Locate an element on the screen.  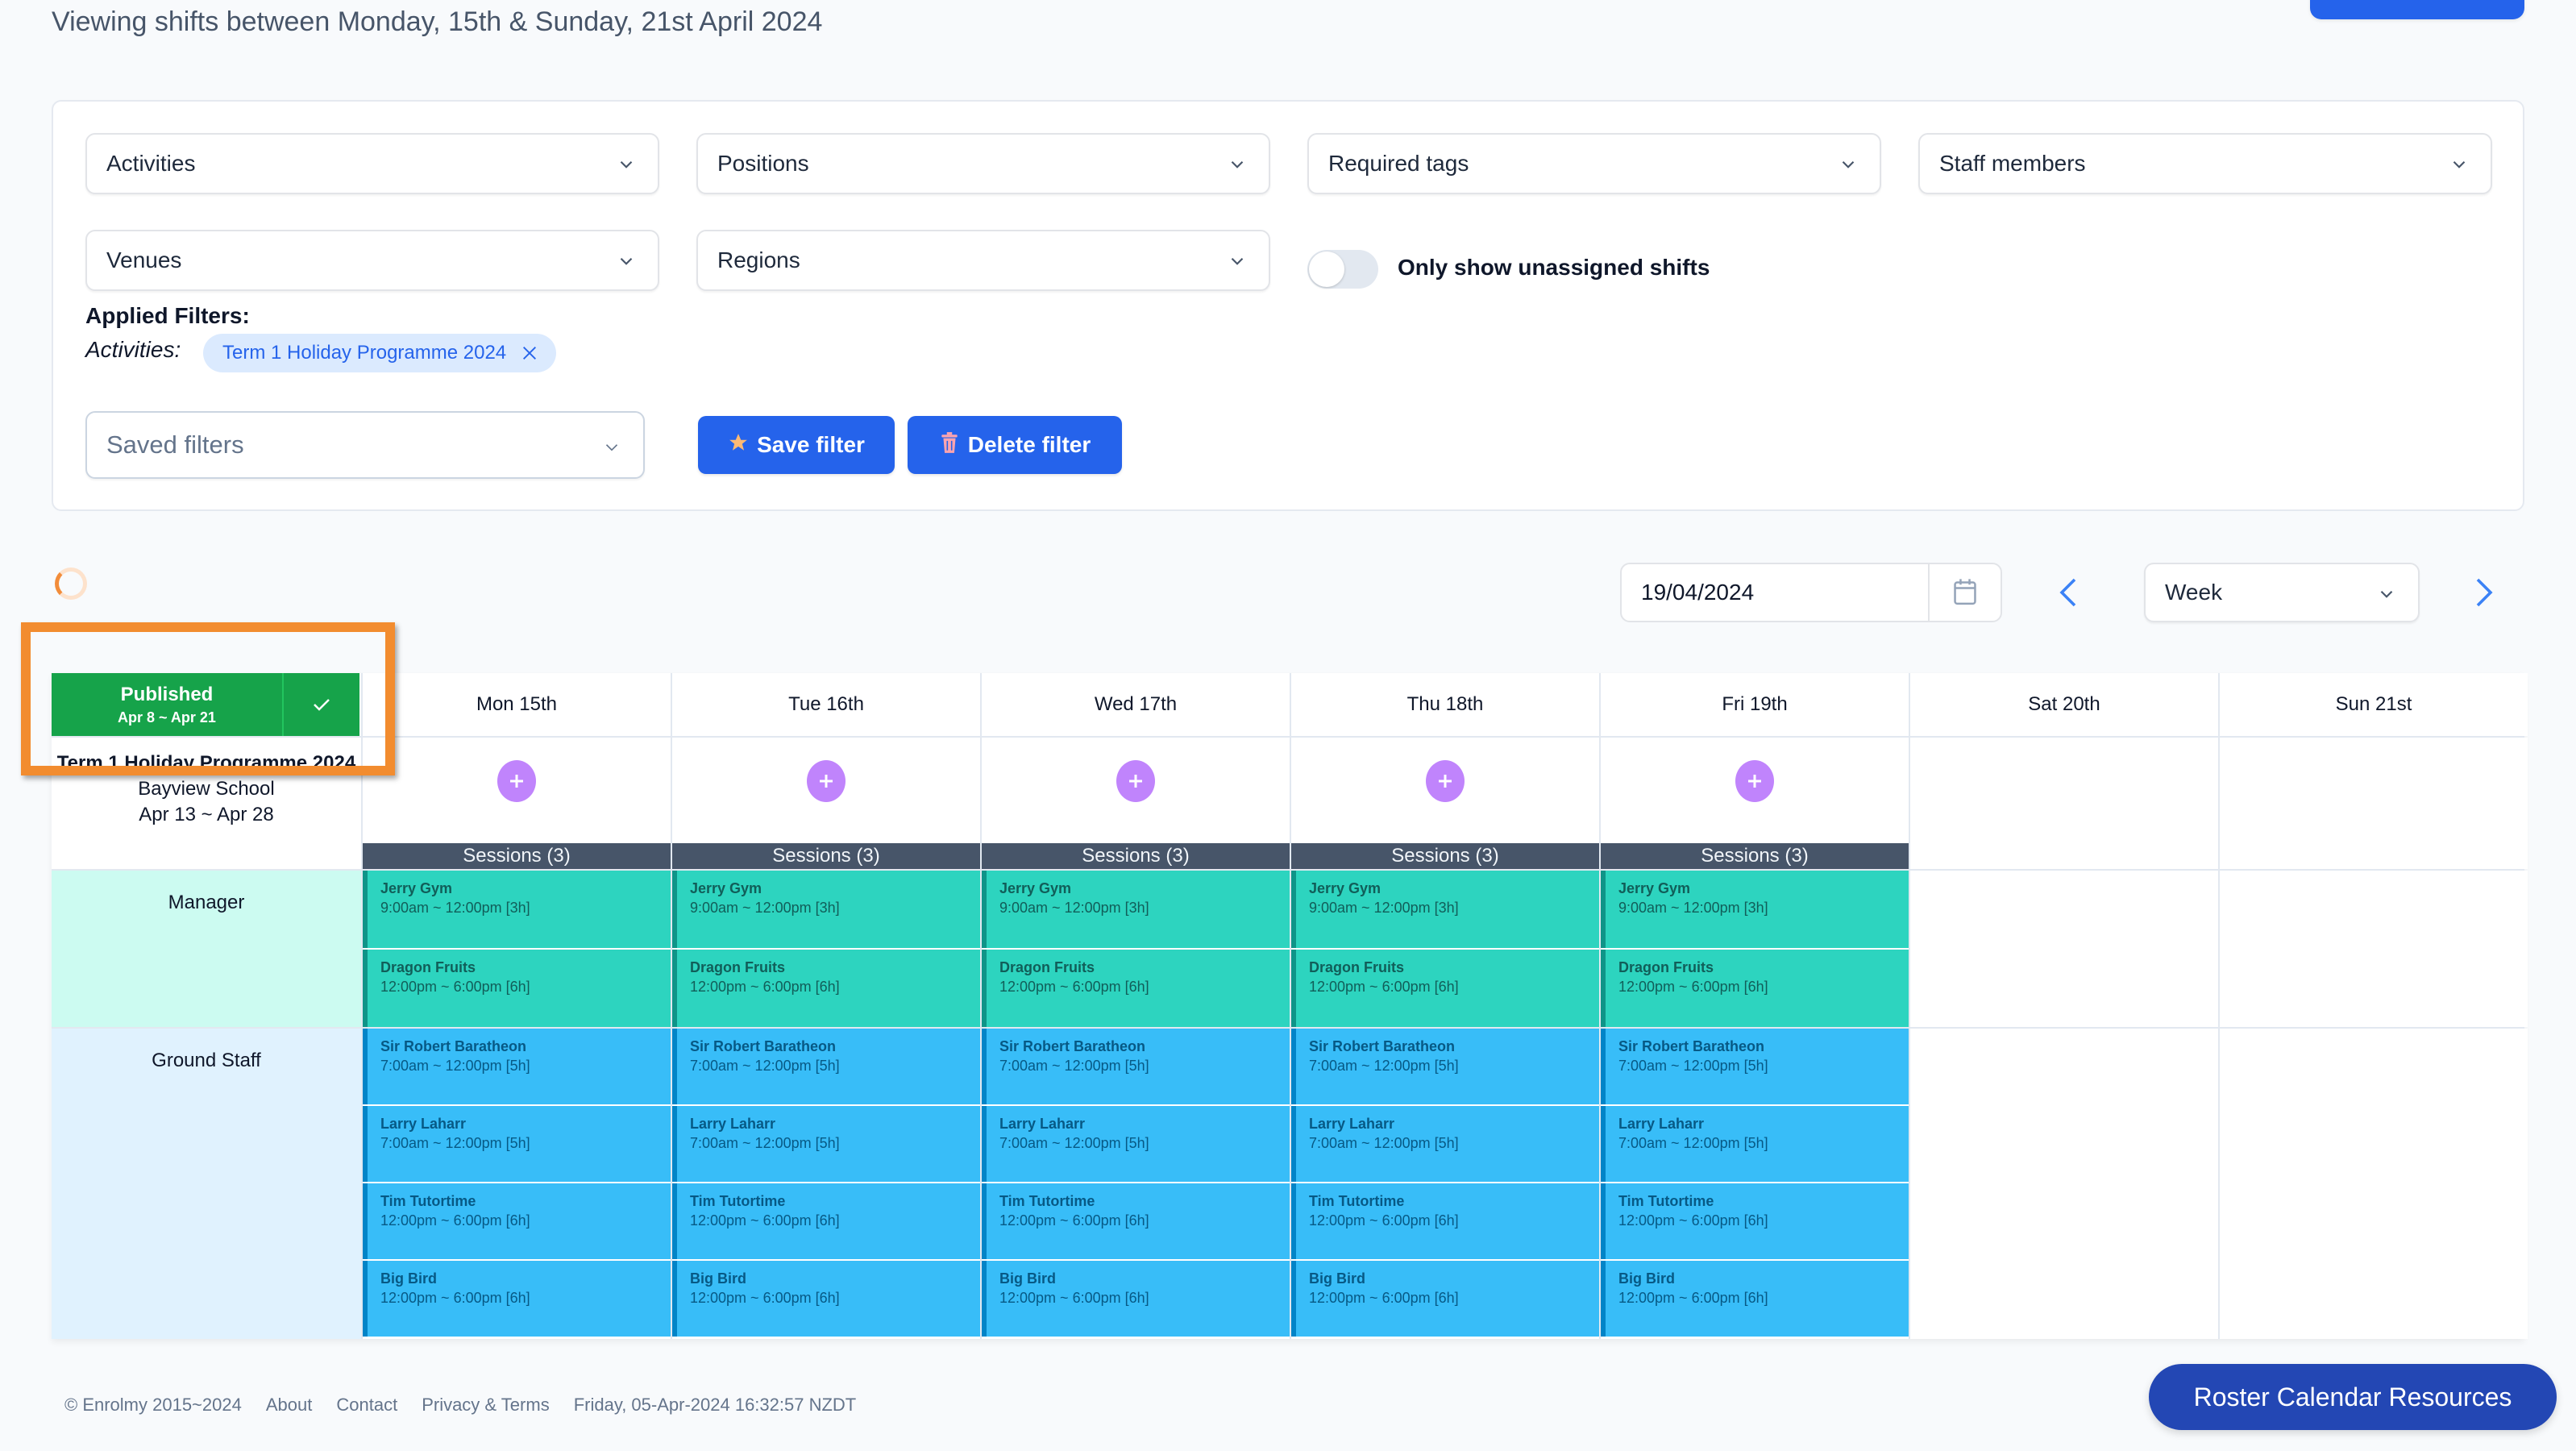
save-filter-button: Save filter is located at coordinates (796, 445).